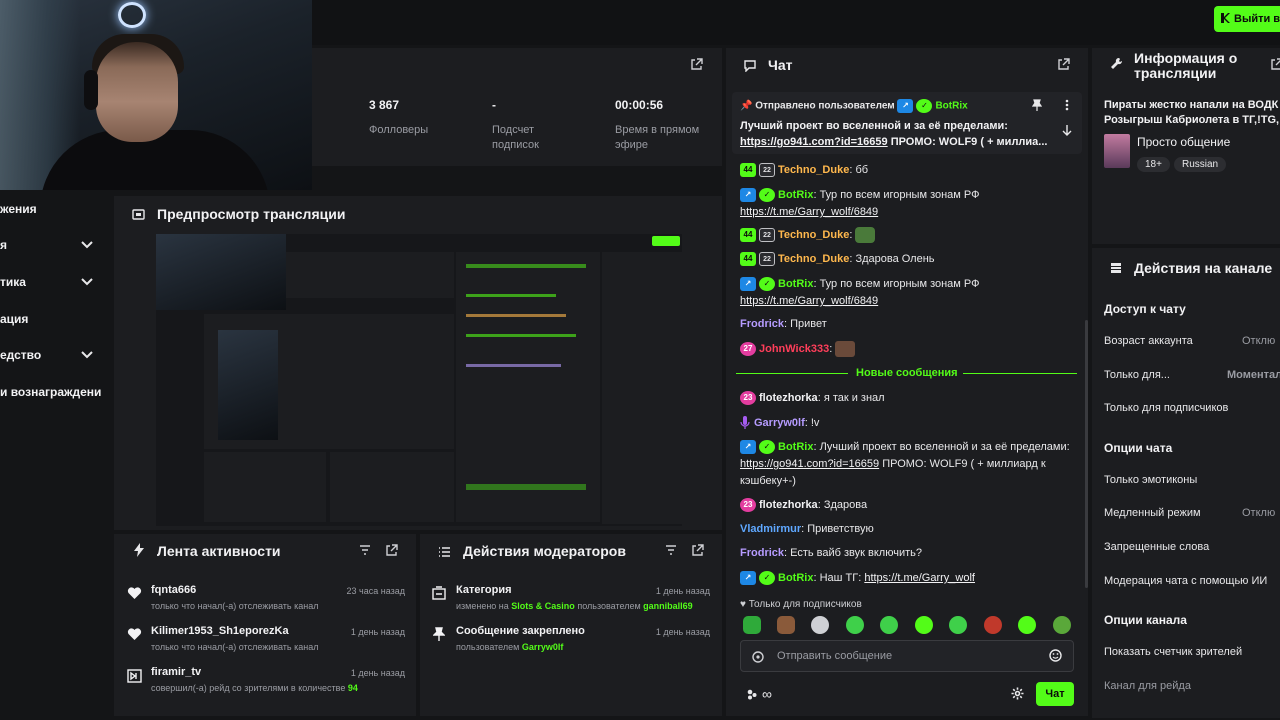  Describe the element at coordinates (668, 606) in the screenshot. I see `mod-user: ganniball69` at that location.